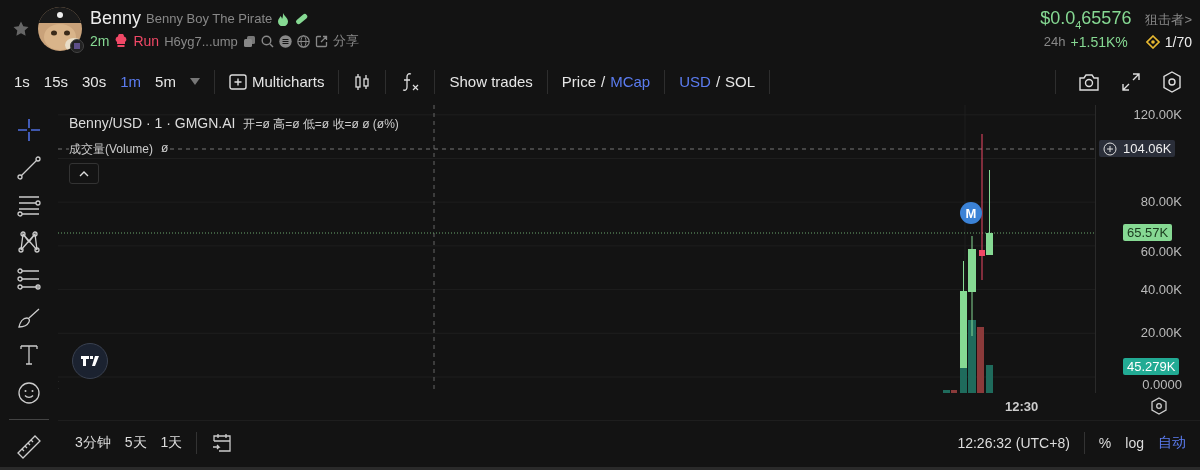 Image resolution: width=1200 pixels, height=470 pixels. Describe the element at coordinates (21, 29) in the screenshot. I see `star-icon` at that location.